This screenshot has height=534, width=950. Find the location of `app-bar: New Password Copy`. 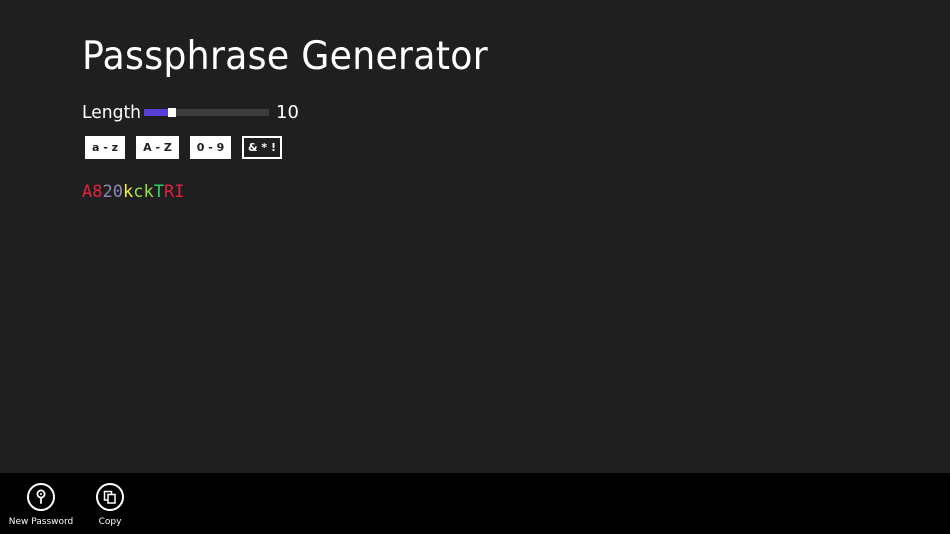

app-bar: New Password Copy is located at coordinates (475, 503).